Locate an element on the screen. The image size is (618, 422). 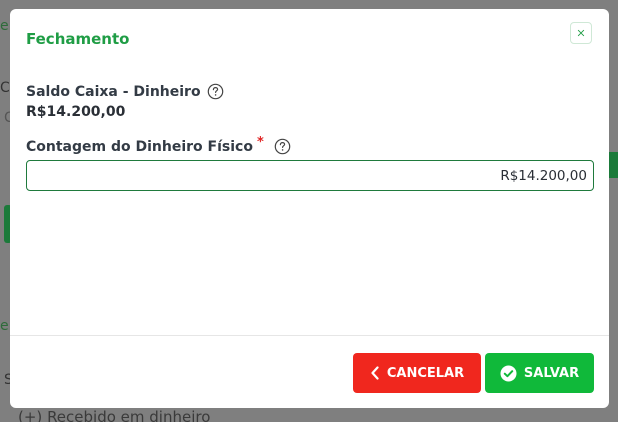
cancel-button-label: CANCELAR is located at coordinates (425, 373).